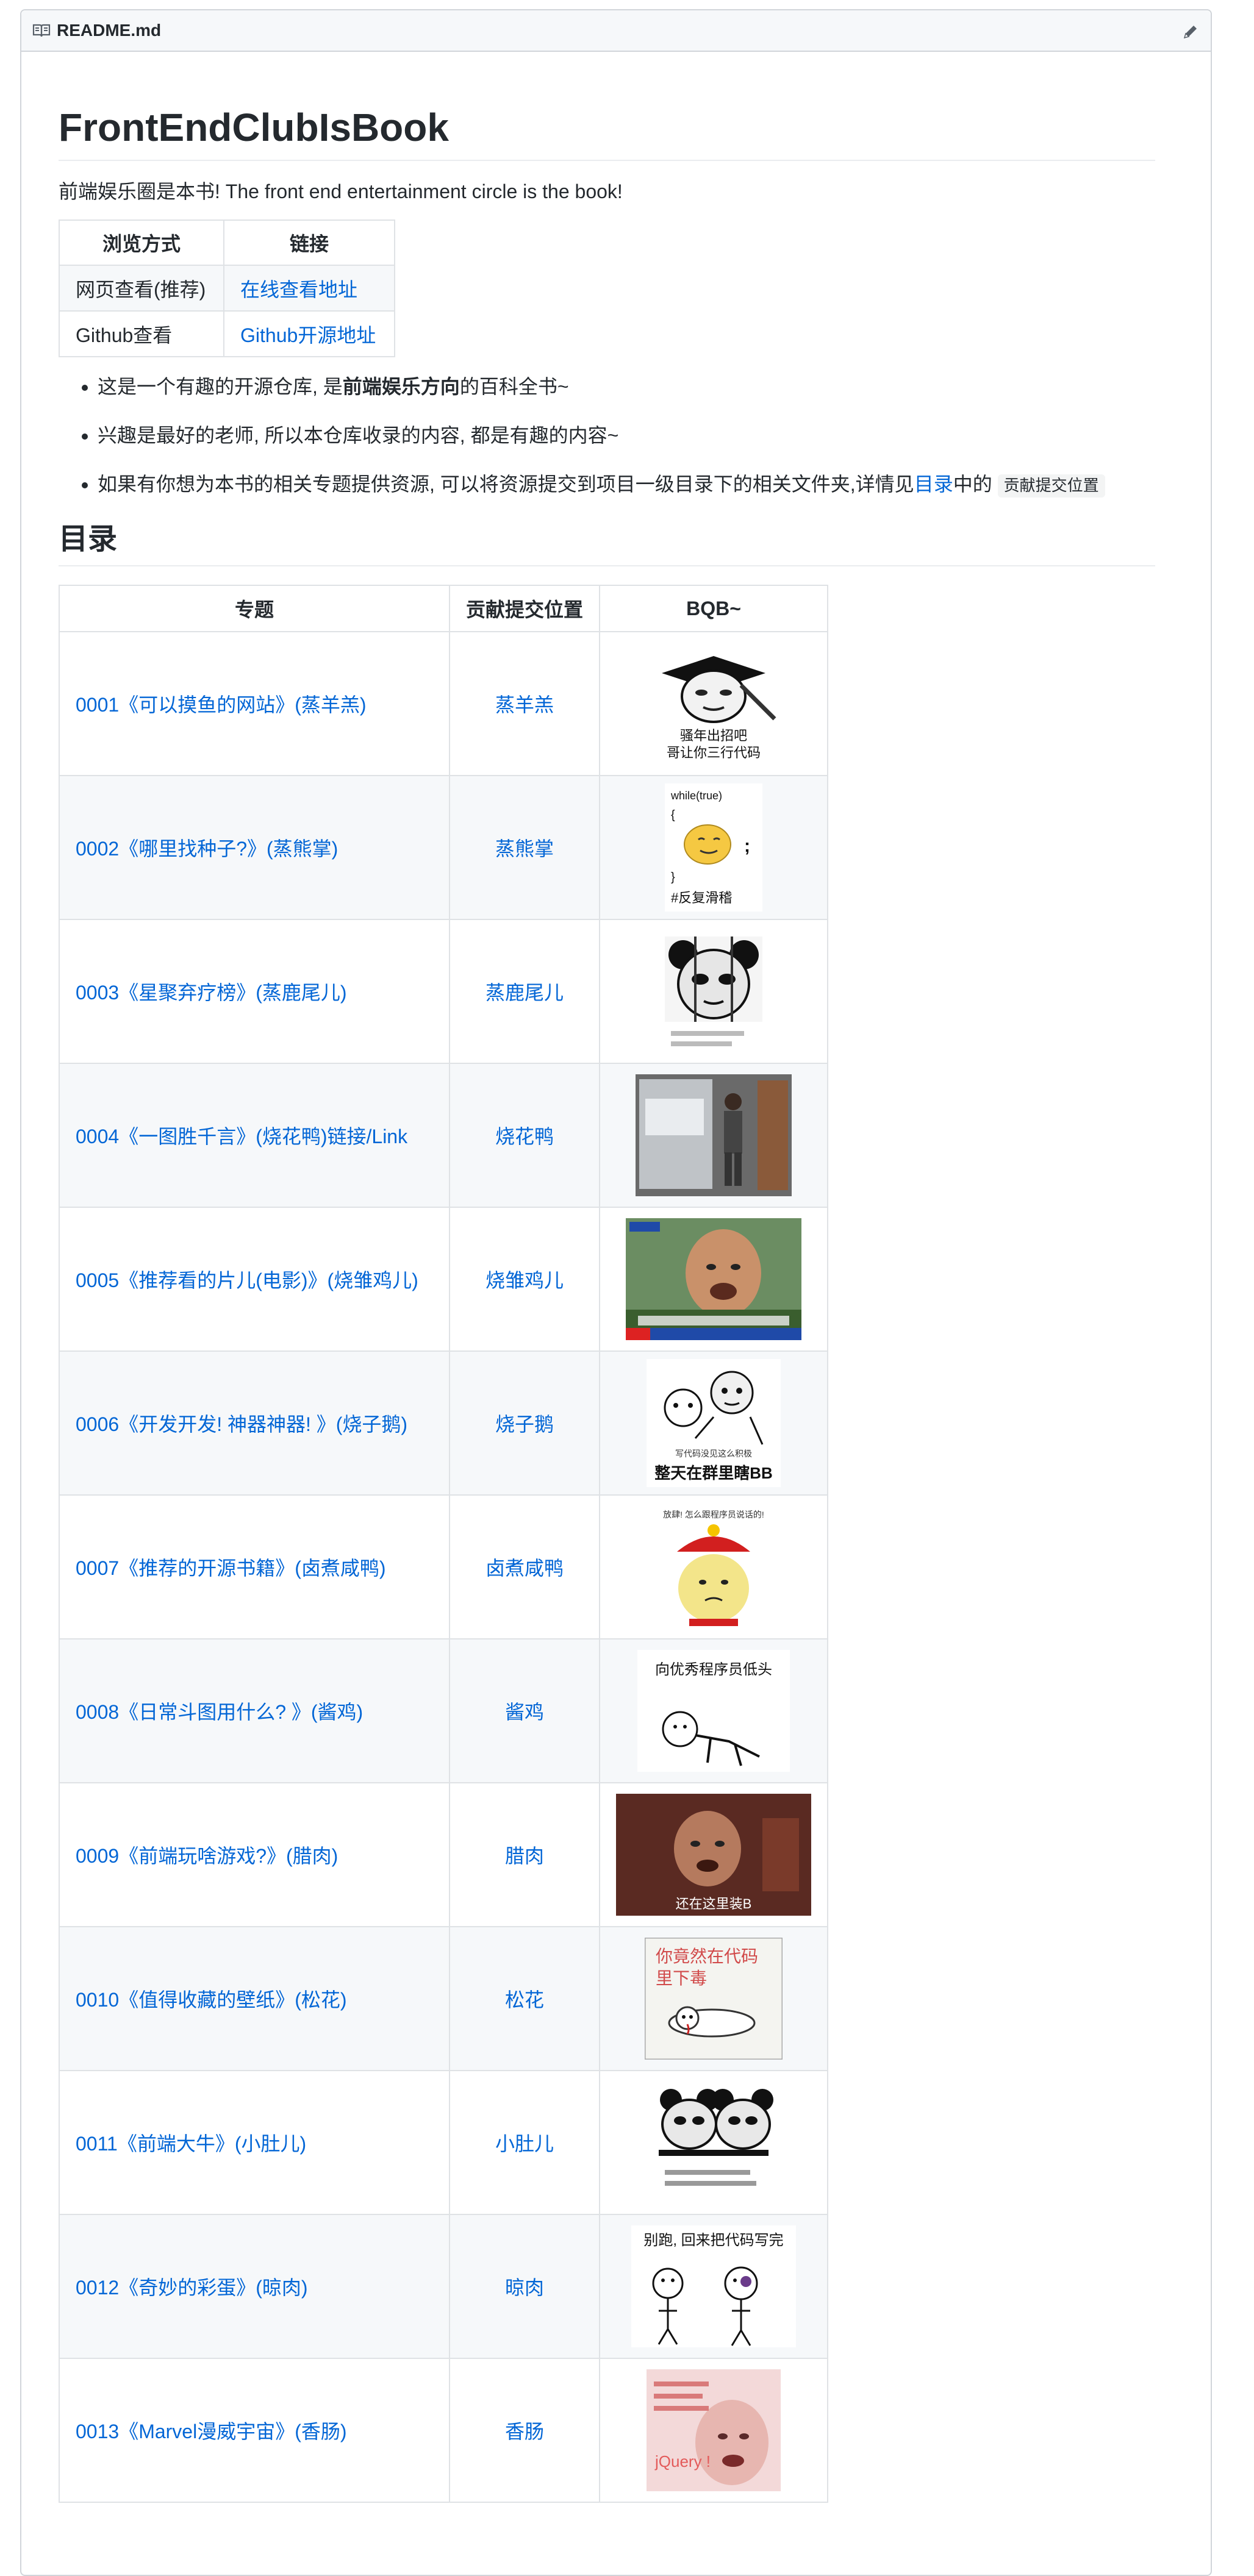 The height and width of the screenshot is (2576, 1254). I want to click on topic-link: 0013《Marvel漫威宇宙》(香肠), so click(212, 2431).